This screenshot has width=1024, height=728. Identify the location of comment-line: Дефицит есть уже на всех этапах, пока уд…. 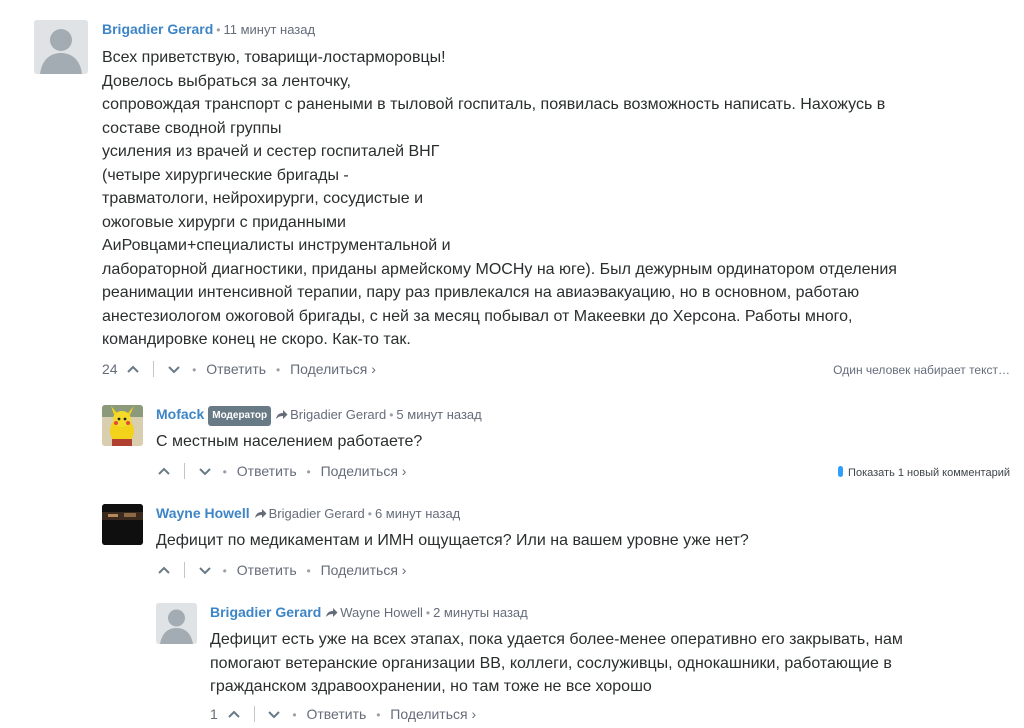
(556, 639).